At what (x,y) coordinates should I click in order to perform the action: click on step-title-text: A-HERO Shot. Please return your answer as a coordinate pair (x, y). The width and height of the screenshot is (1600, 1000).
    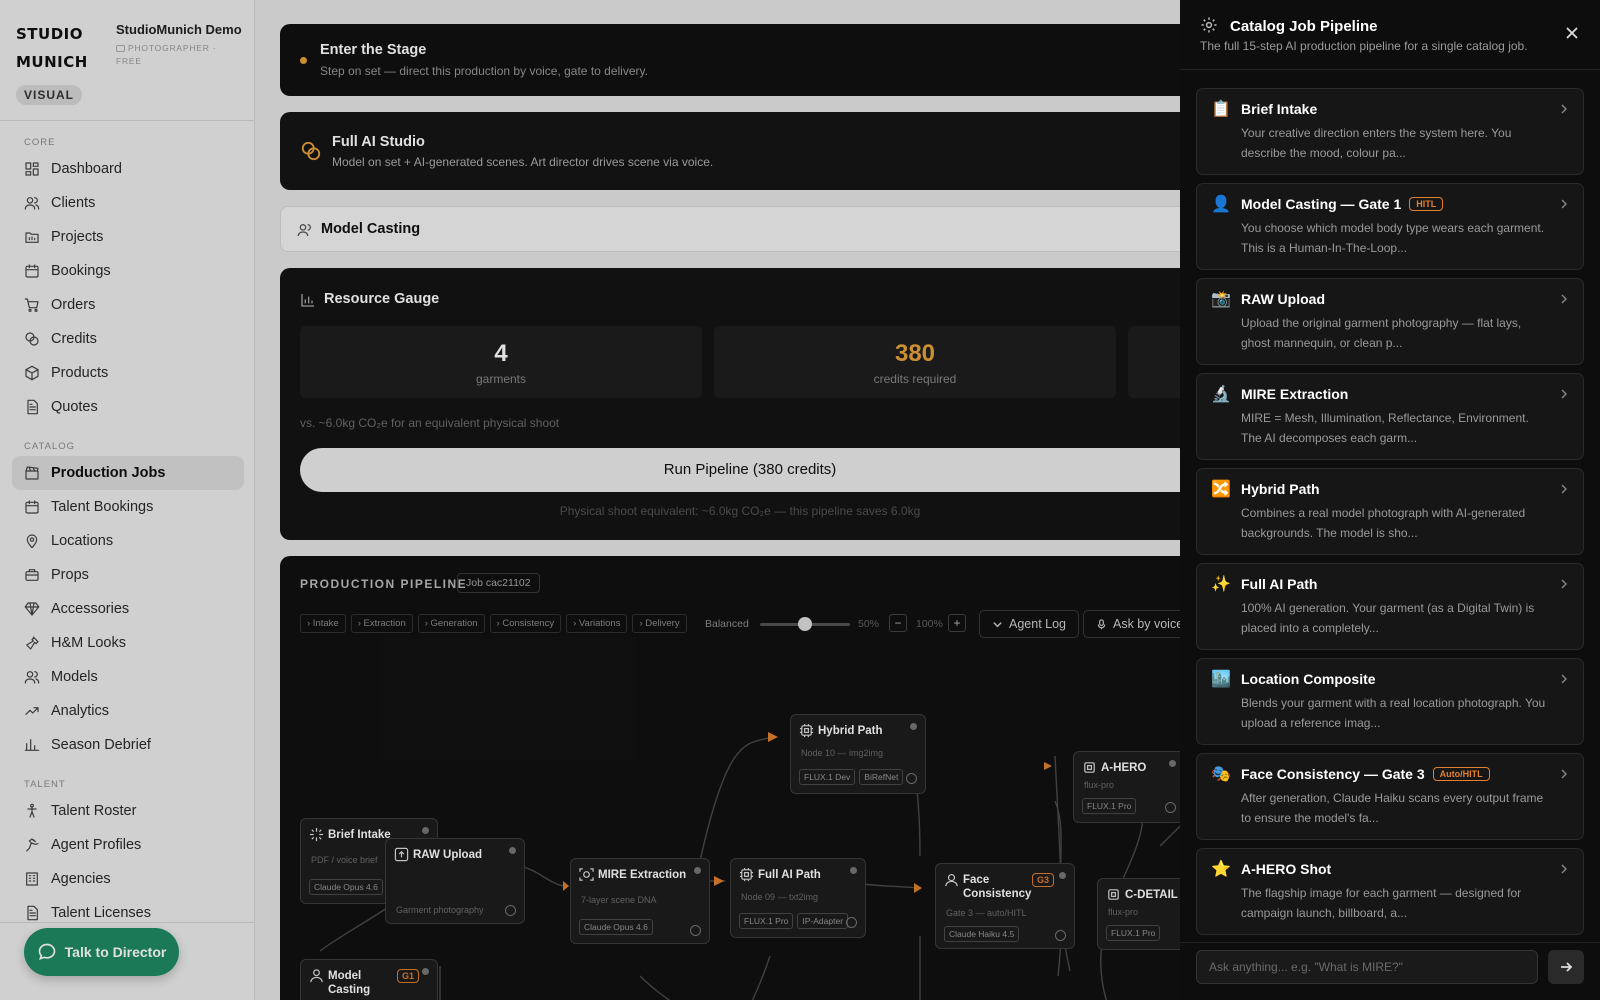
    Looking at the image, I should click on (1286, 869).